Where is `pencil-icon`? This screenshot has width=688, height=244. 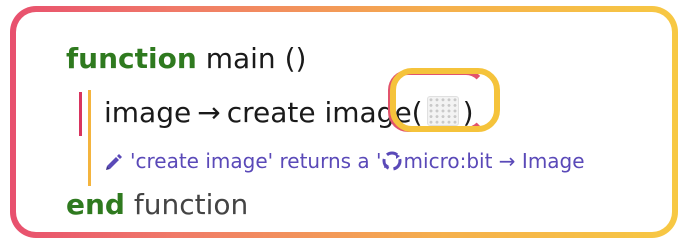
pencil-icon is located at coordinates (114, 161).